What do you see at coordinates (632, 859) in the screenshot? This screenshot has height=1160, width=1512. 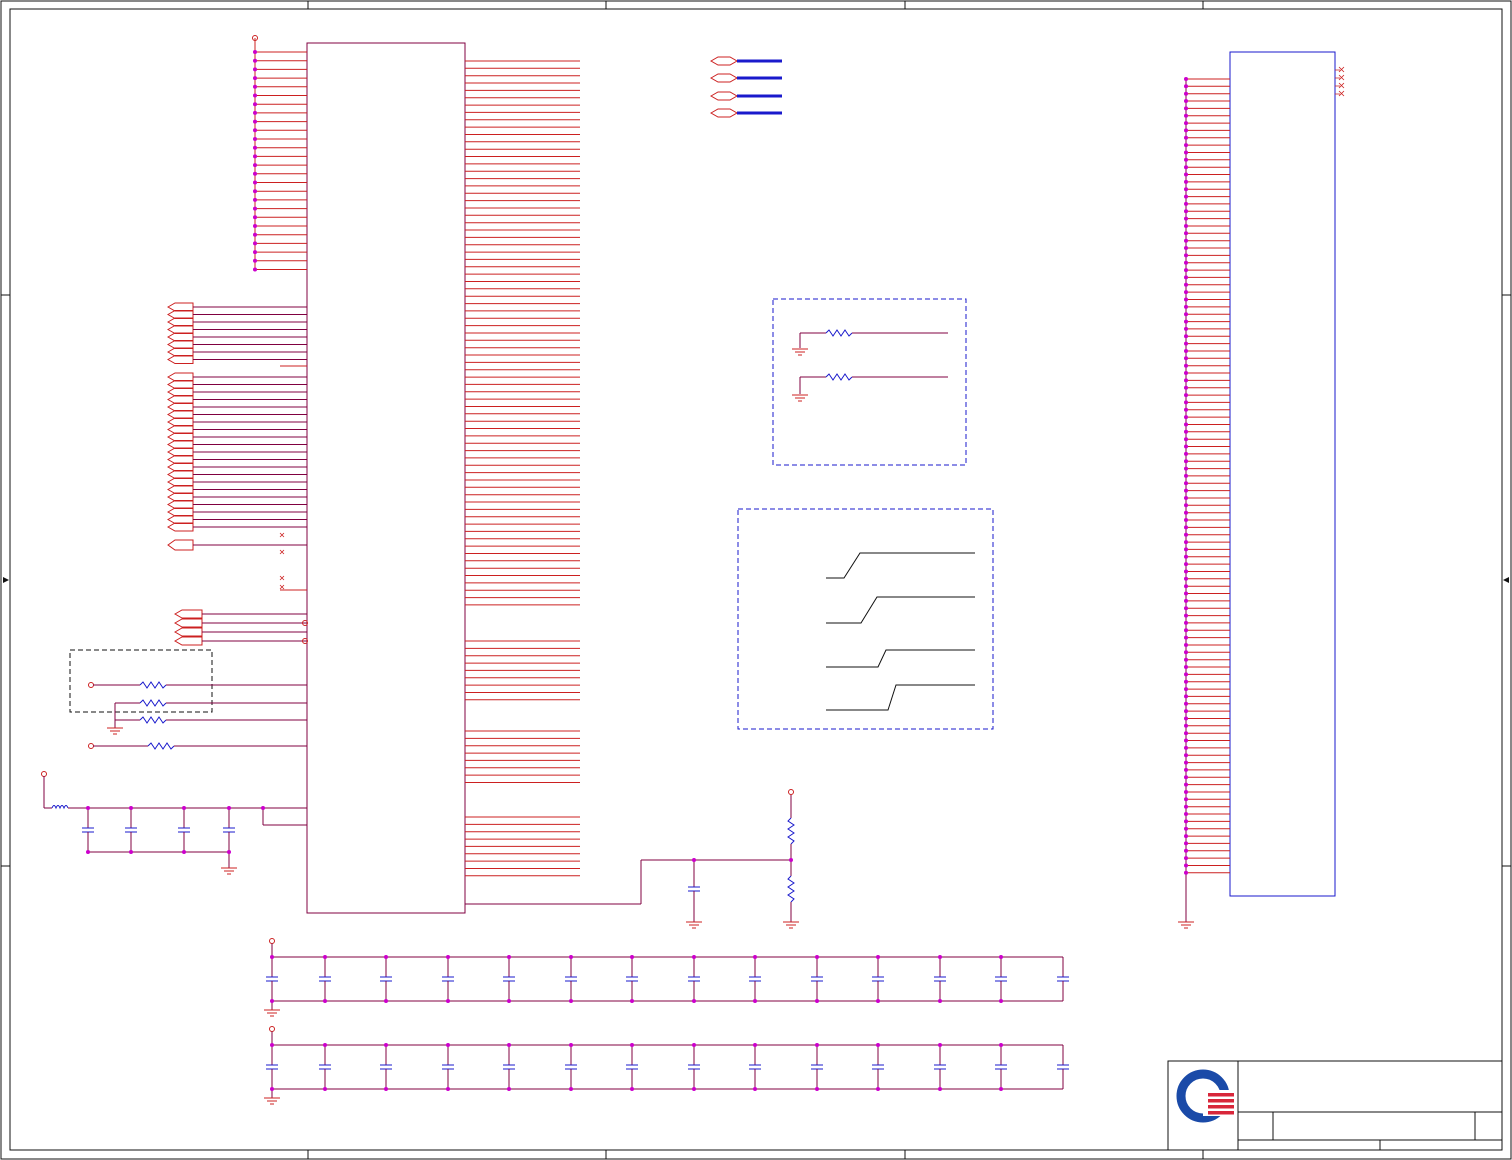 I see `voltage-divider` at bounding box center [632, 859].